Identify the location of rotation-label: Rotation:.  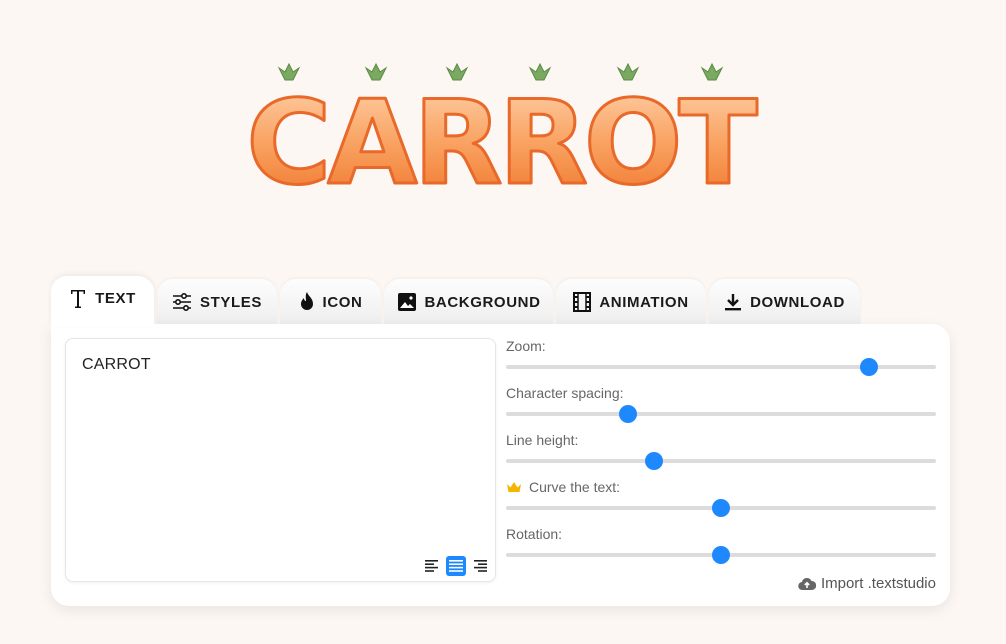
(534, 534).